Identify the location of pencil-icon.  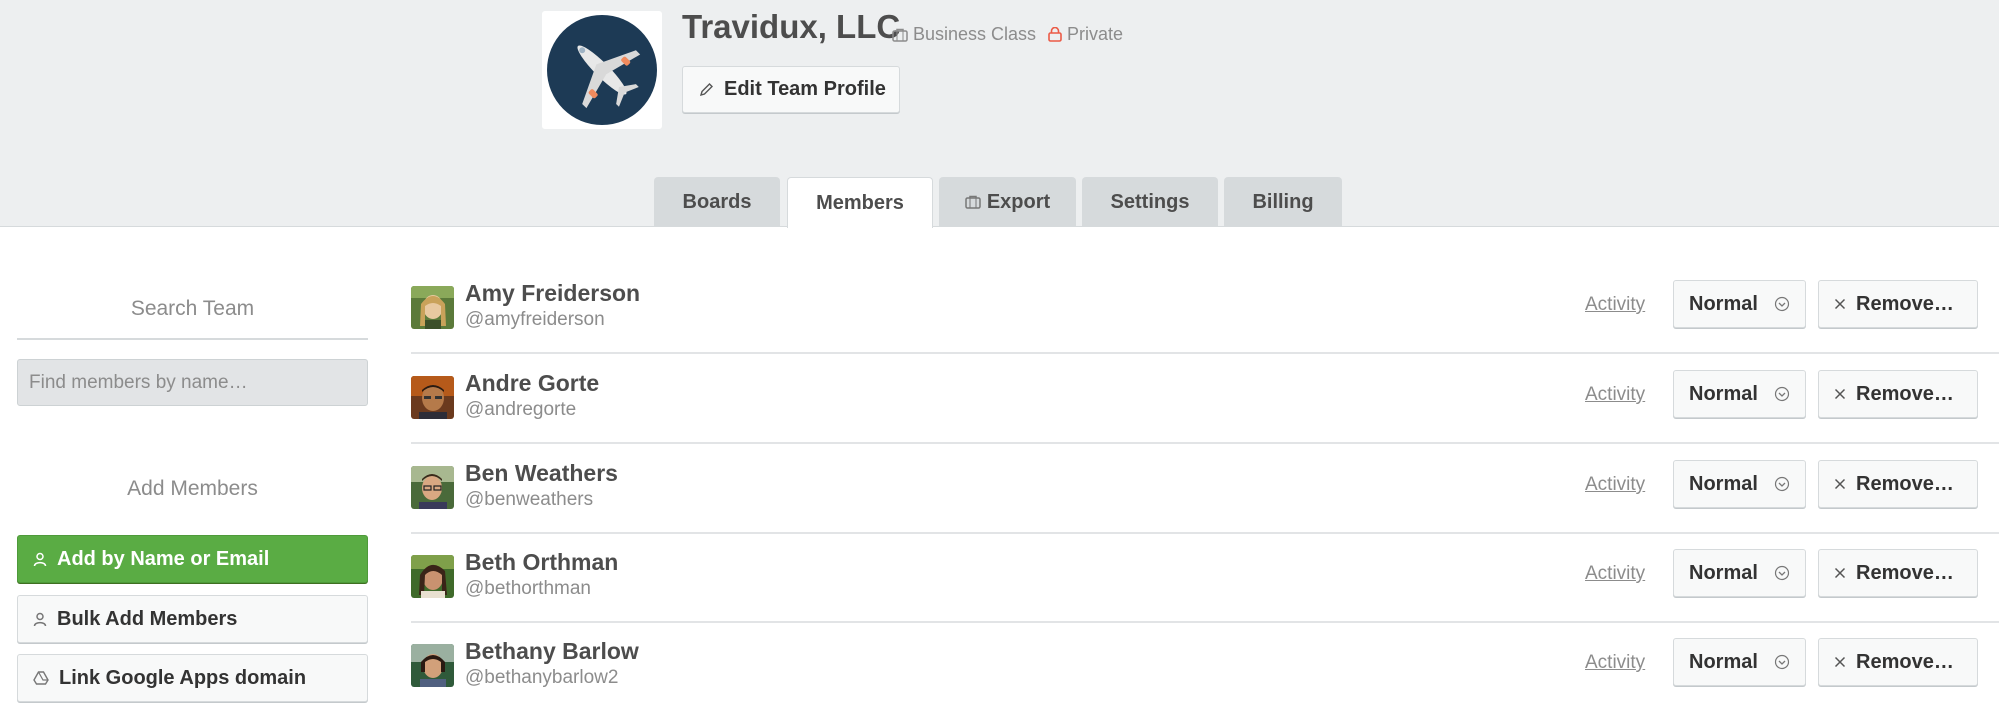
(706, 89).